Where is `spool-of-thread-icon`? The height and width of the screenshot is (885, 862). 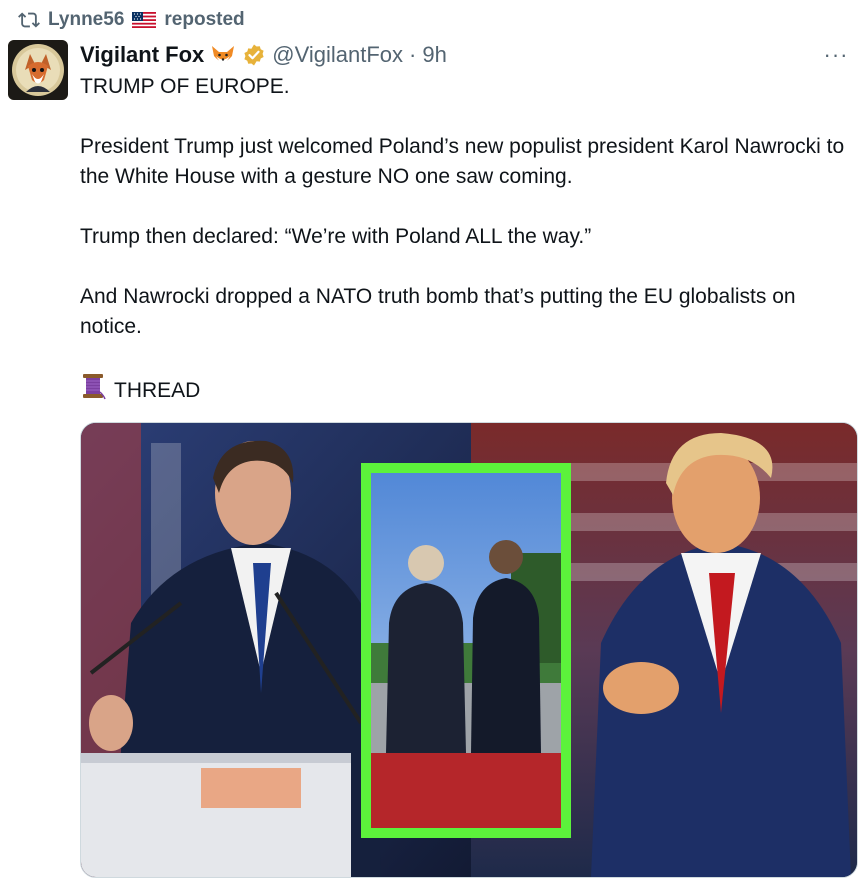
spool-of-thread-icon is located at coordinates (93, 390).